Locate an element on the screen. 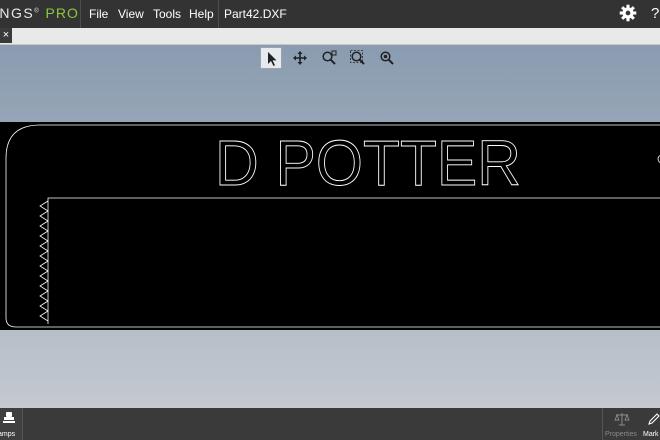  scale-icon is located at coordinates (622, 419).